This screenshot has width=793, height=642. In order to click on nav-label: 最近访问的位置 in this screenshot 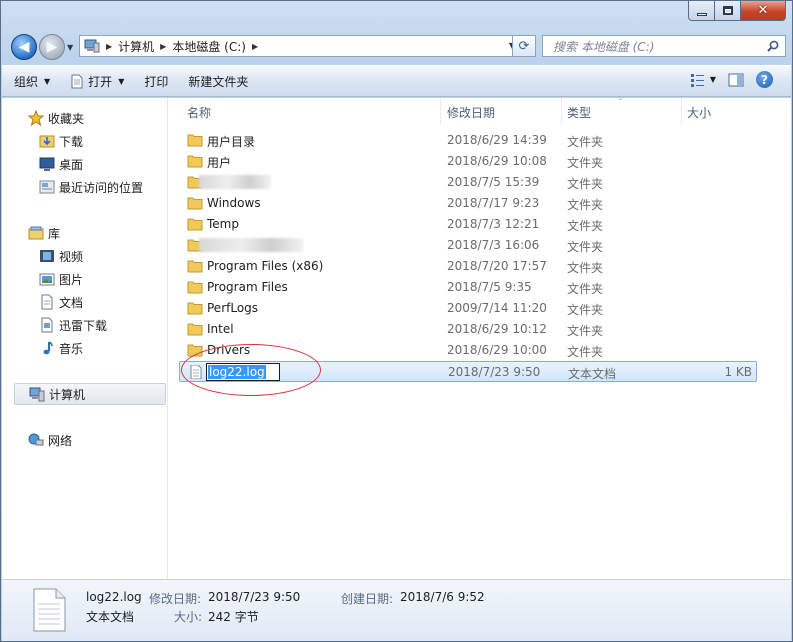, I will do `click(101, 187)`.